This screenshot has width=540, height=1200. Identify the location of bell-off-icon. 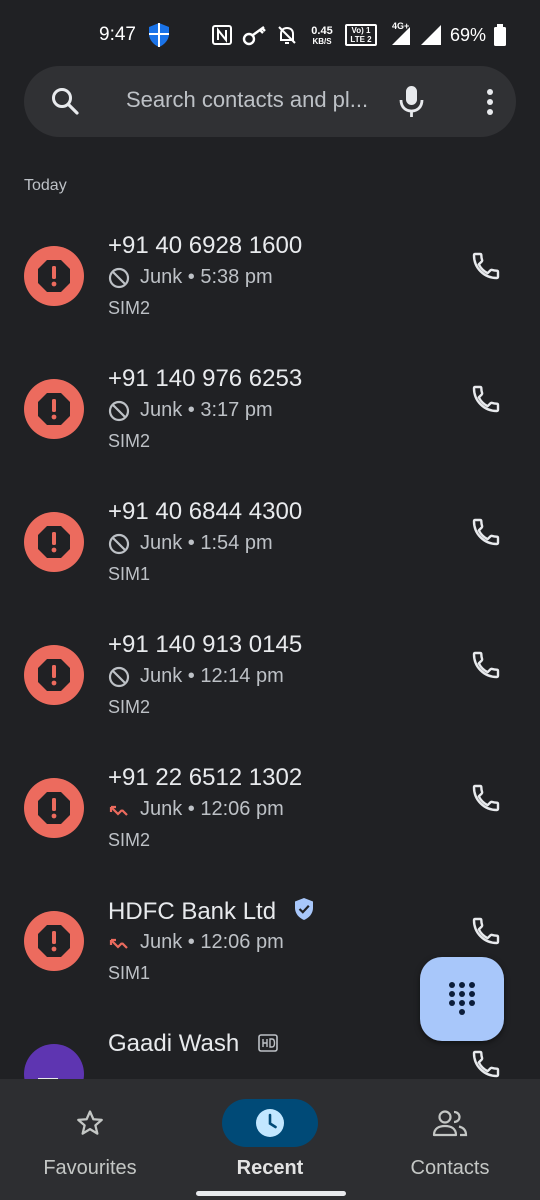
(287, 35).